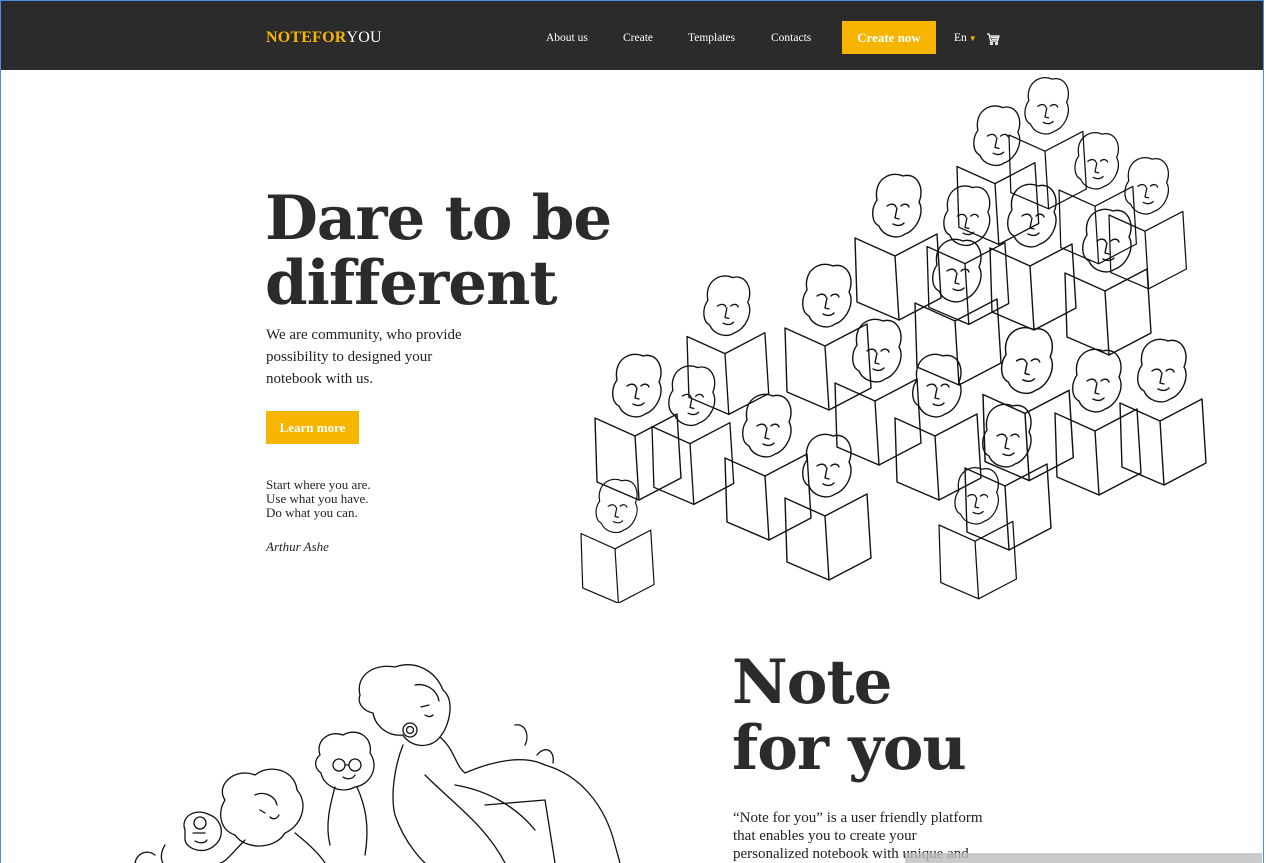 Image resolution: width=1266 pixels, height=863 pixels. I want to click on brand-logo: NOTEFORYOU, so click(324, 38).